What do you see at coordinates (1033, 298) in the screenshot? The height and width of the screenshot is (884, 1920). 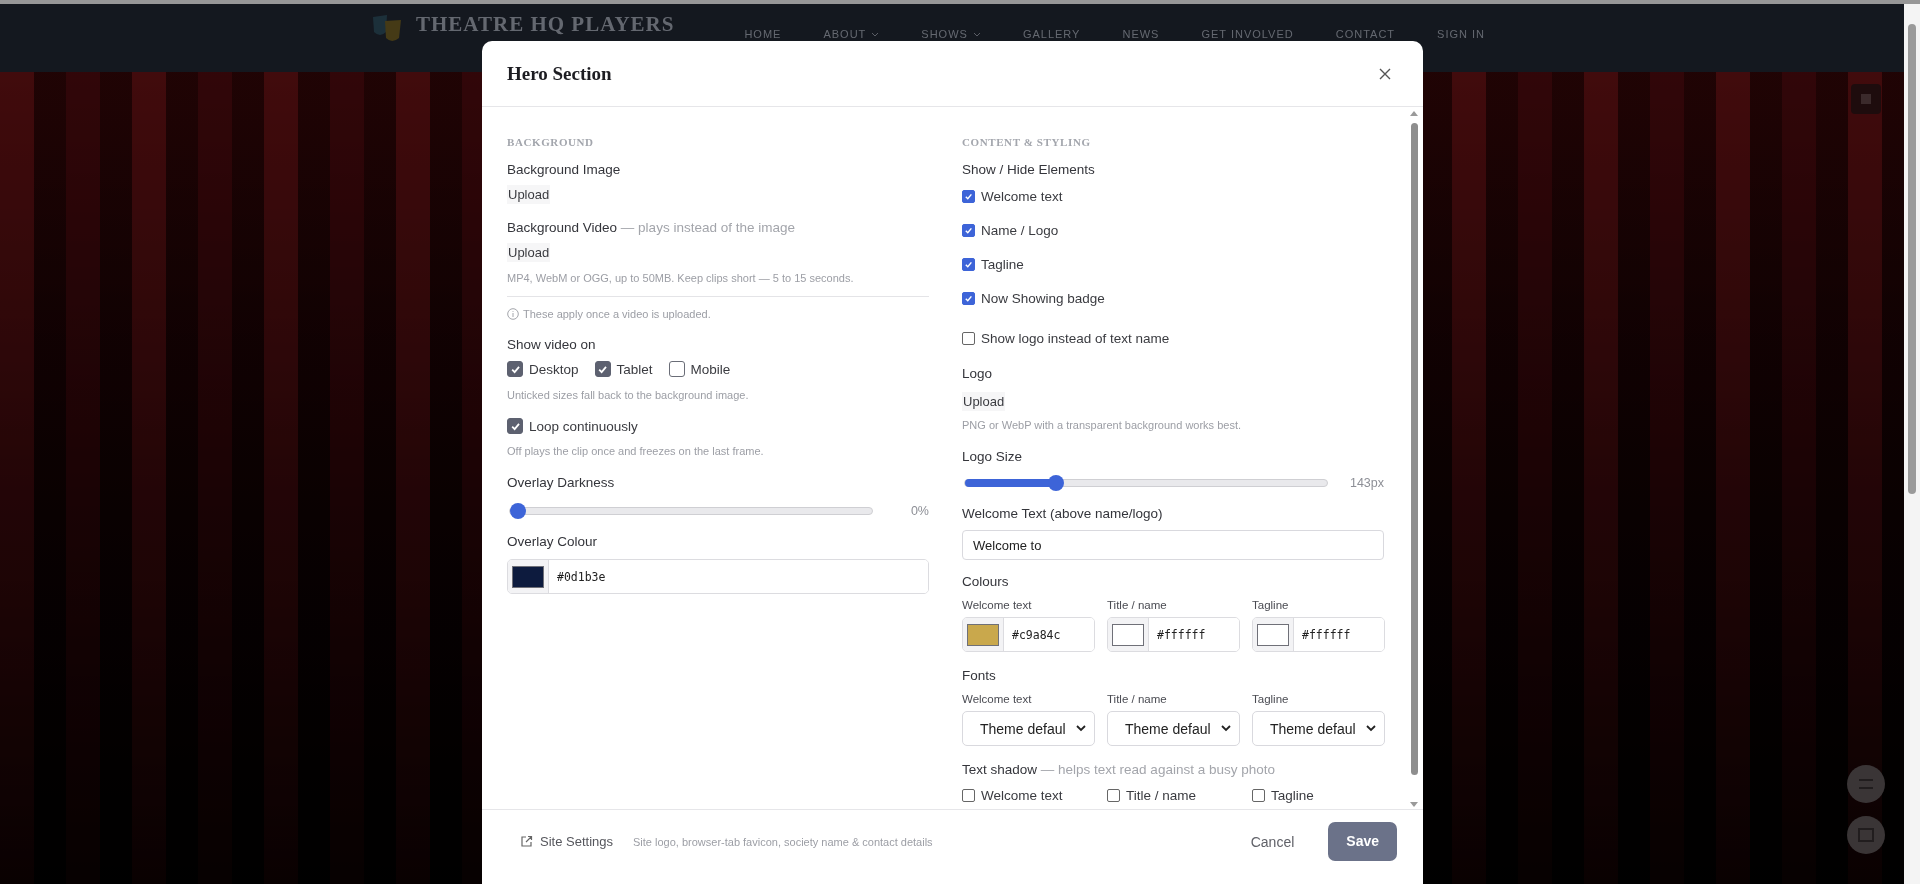 I see `checkbox: Now Showing badge` at bounding box center [1033, 298].